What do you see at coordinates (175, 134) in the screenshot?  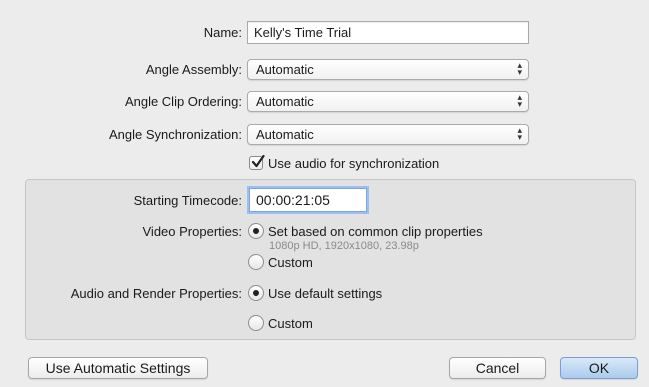 I see `angle-synchronization-label: Angle Synchronization:` at bounding box center [175, 134].